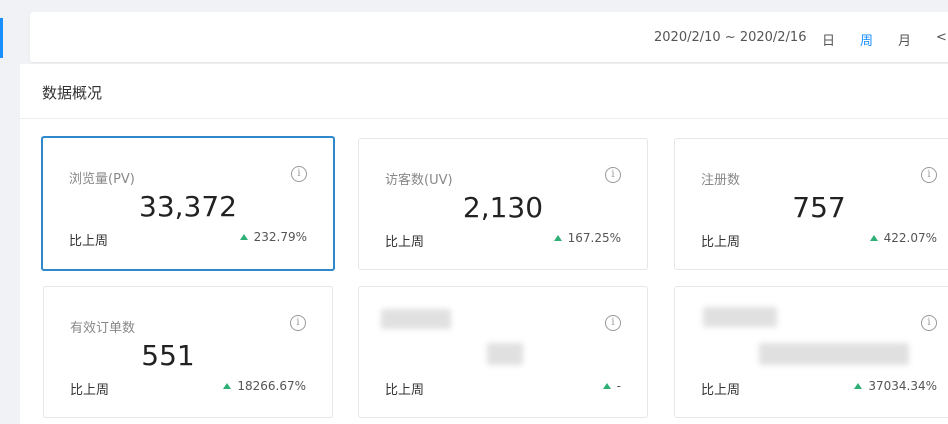 This screenshot has width=948, height=424. I want to click on metric-card-blurred-1: i 比上周 -, so click(503, 352).